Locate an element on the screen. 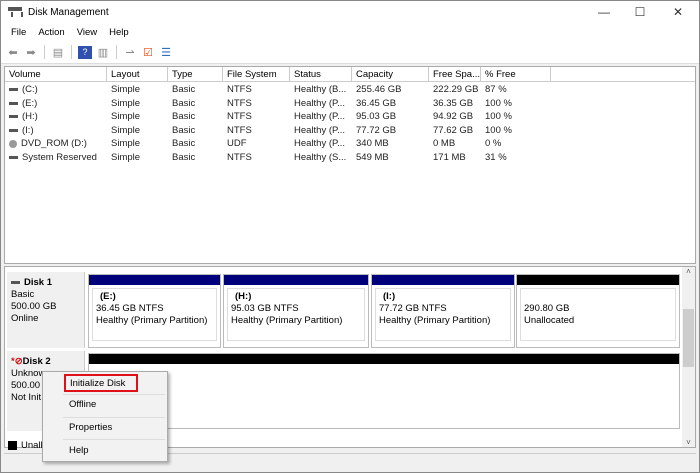 The image size is (700, 473). partition-status: Unallocated is located at coordinates (549, 320).